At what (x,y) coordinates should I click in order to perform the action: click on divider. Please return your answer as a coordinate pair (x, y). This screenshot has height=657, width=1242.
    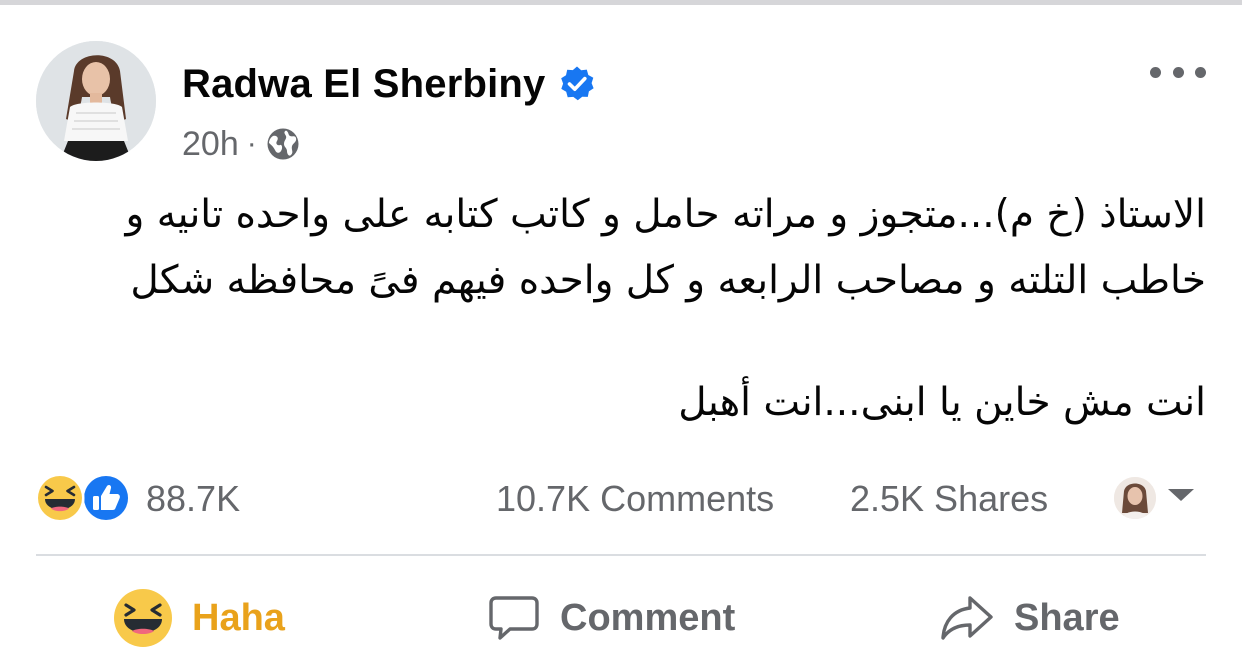
    Looking at the image, I should click on (621, 555).